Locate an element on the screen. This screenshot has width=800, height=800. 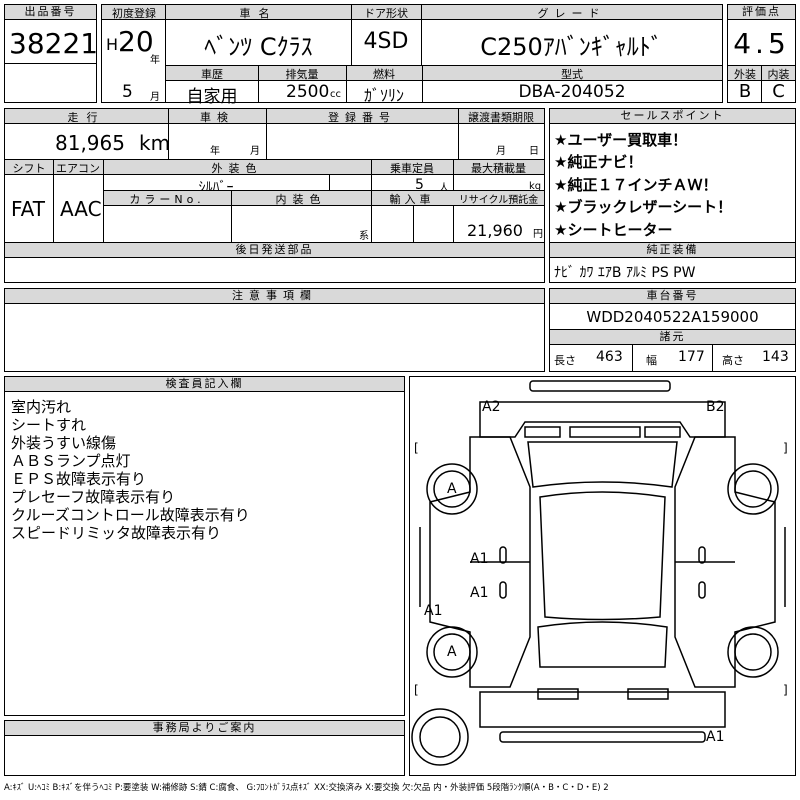
transfer-day-unit: 日 is located at coordinates (534, 151).